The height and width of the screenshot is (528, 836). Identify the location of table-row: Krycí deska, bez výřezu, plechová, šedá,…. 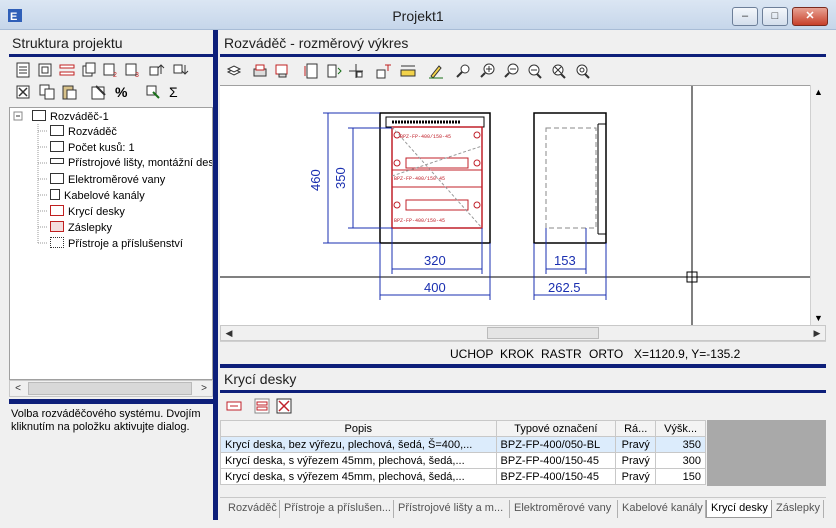
(463, 444).